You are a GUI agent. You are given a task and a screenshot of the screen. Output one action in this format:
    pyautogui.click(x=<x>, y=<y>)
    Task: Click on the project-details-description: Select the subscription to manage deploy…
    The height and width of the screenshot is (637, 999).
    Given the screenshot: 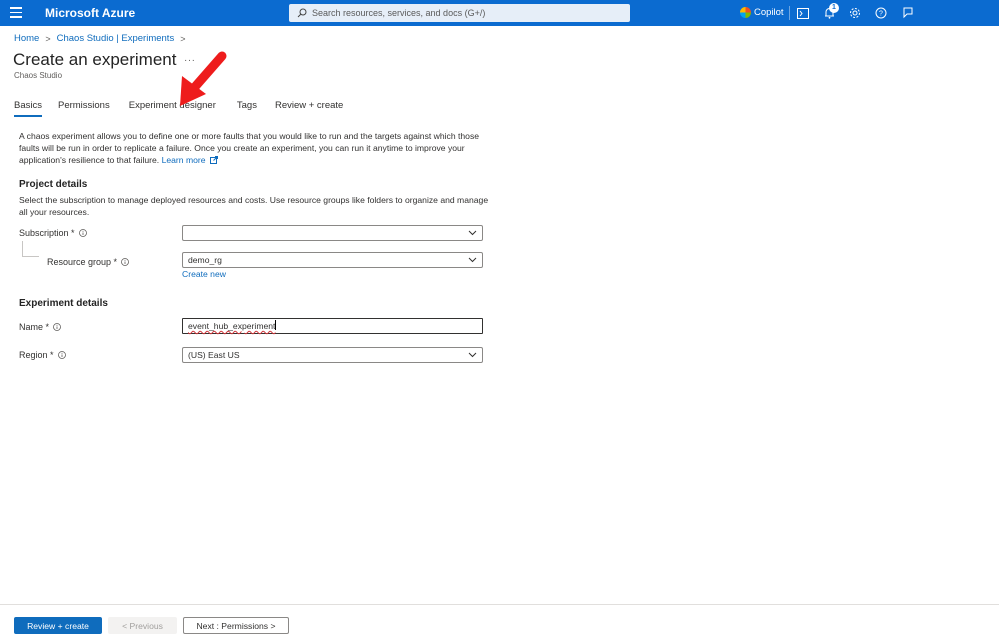 What is the action you would take?
    pyautogui.click(x=254, y=206)
    